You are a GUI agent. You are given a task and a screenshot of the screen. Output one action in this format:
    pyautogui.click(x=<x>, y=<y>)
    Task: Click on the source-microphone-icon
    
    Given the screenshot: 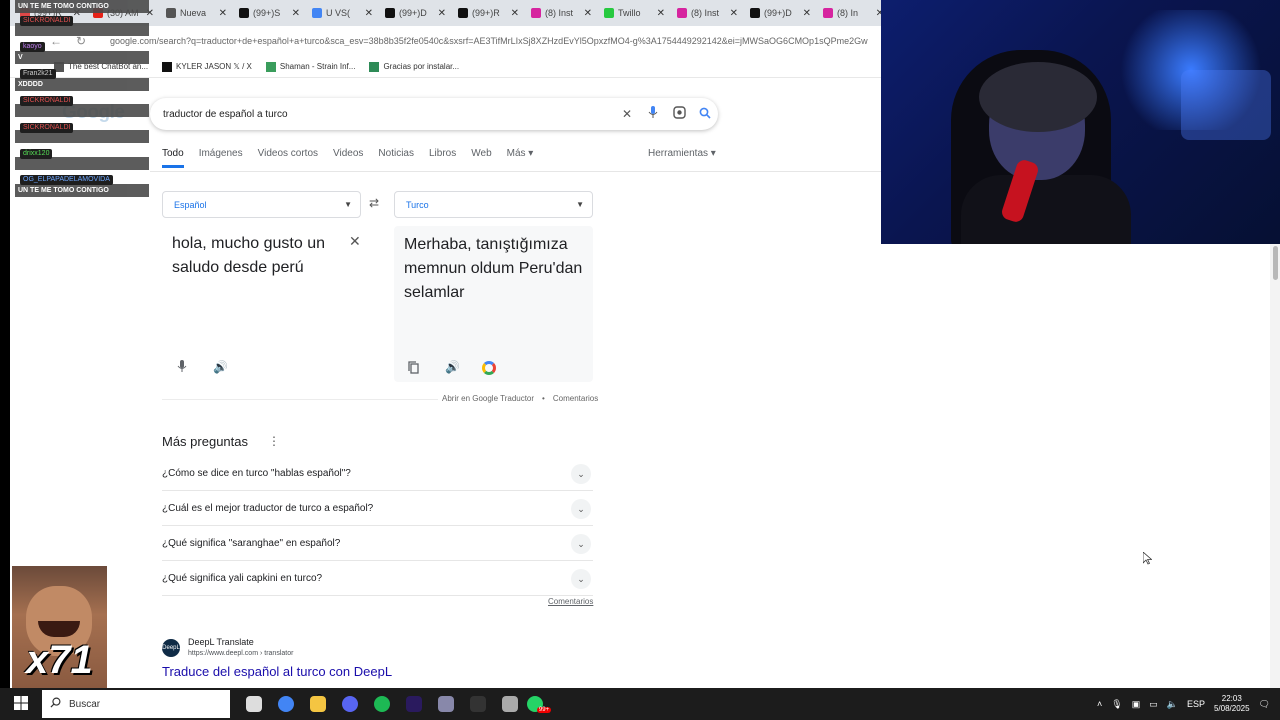 What is the action you would take?
    pyautogui.click(x=182, y=368)
    